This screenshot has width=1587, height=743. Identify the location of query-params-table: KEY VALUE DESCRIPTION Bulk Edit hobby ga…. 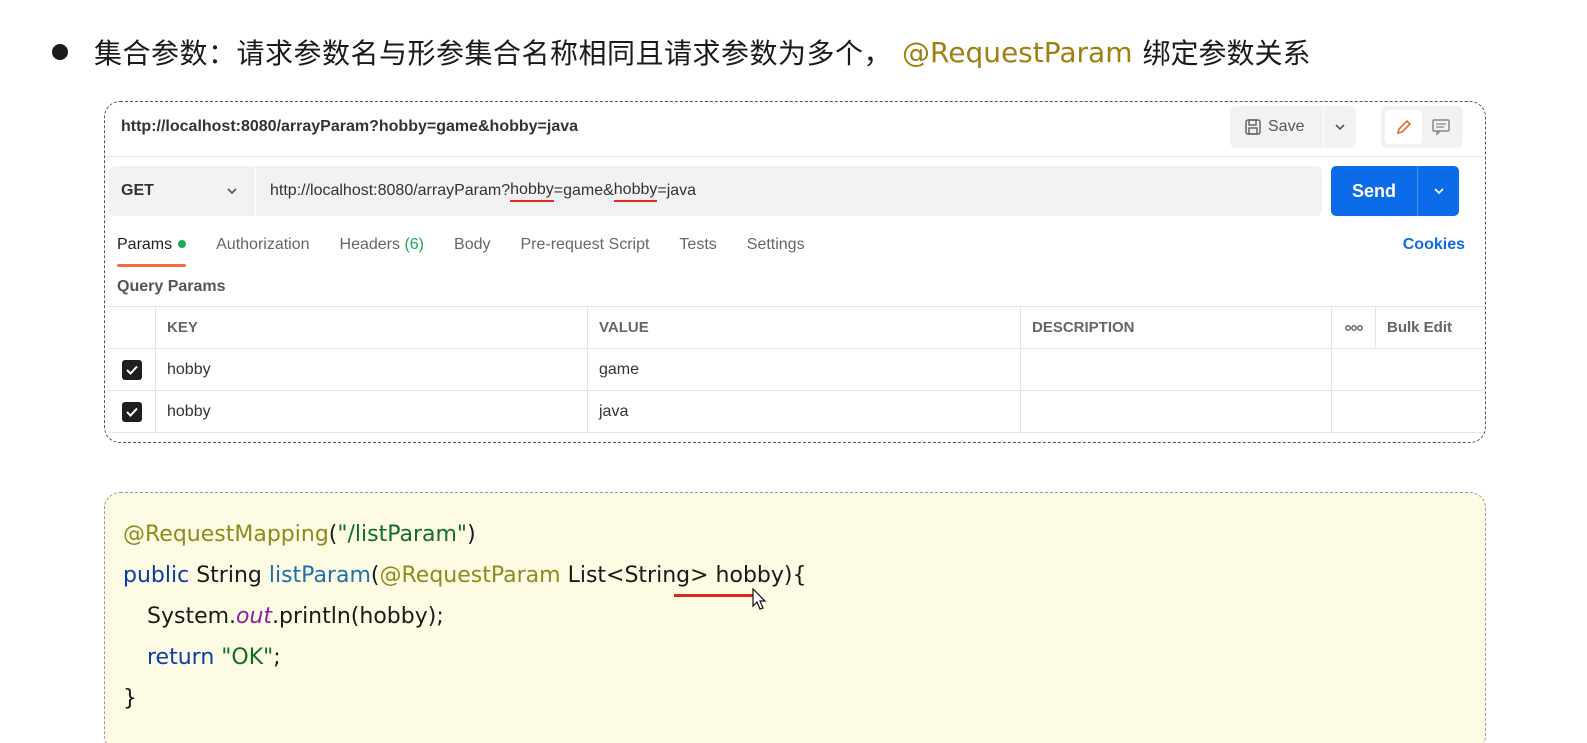
(797, 369).